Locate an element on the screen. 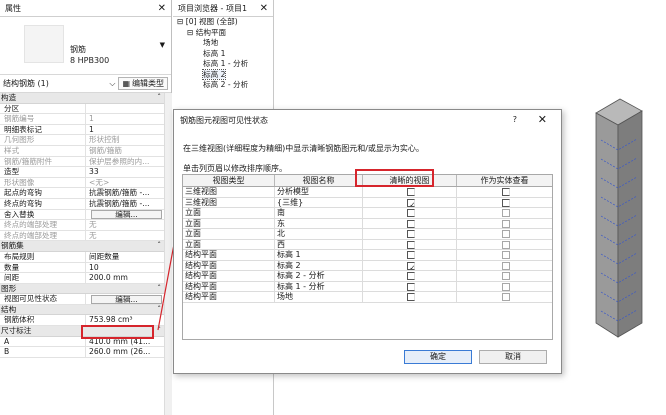 The image size is (666, 415). browser-item: 标高 2 is located at coordinates (211, 74).